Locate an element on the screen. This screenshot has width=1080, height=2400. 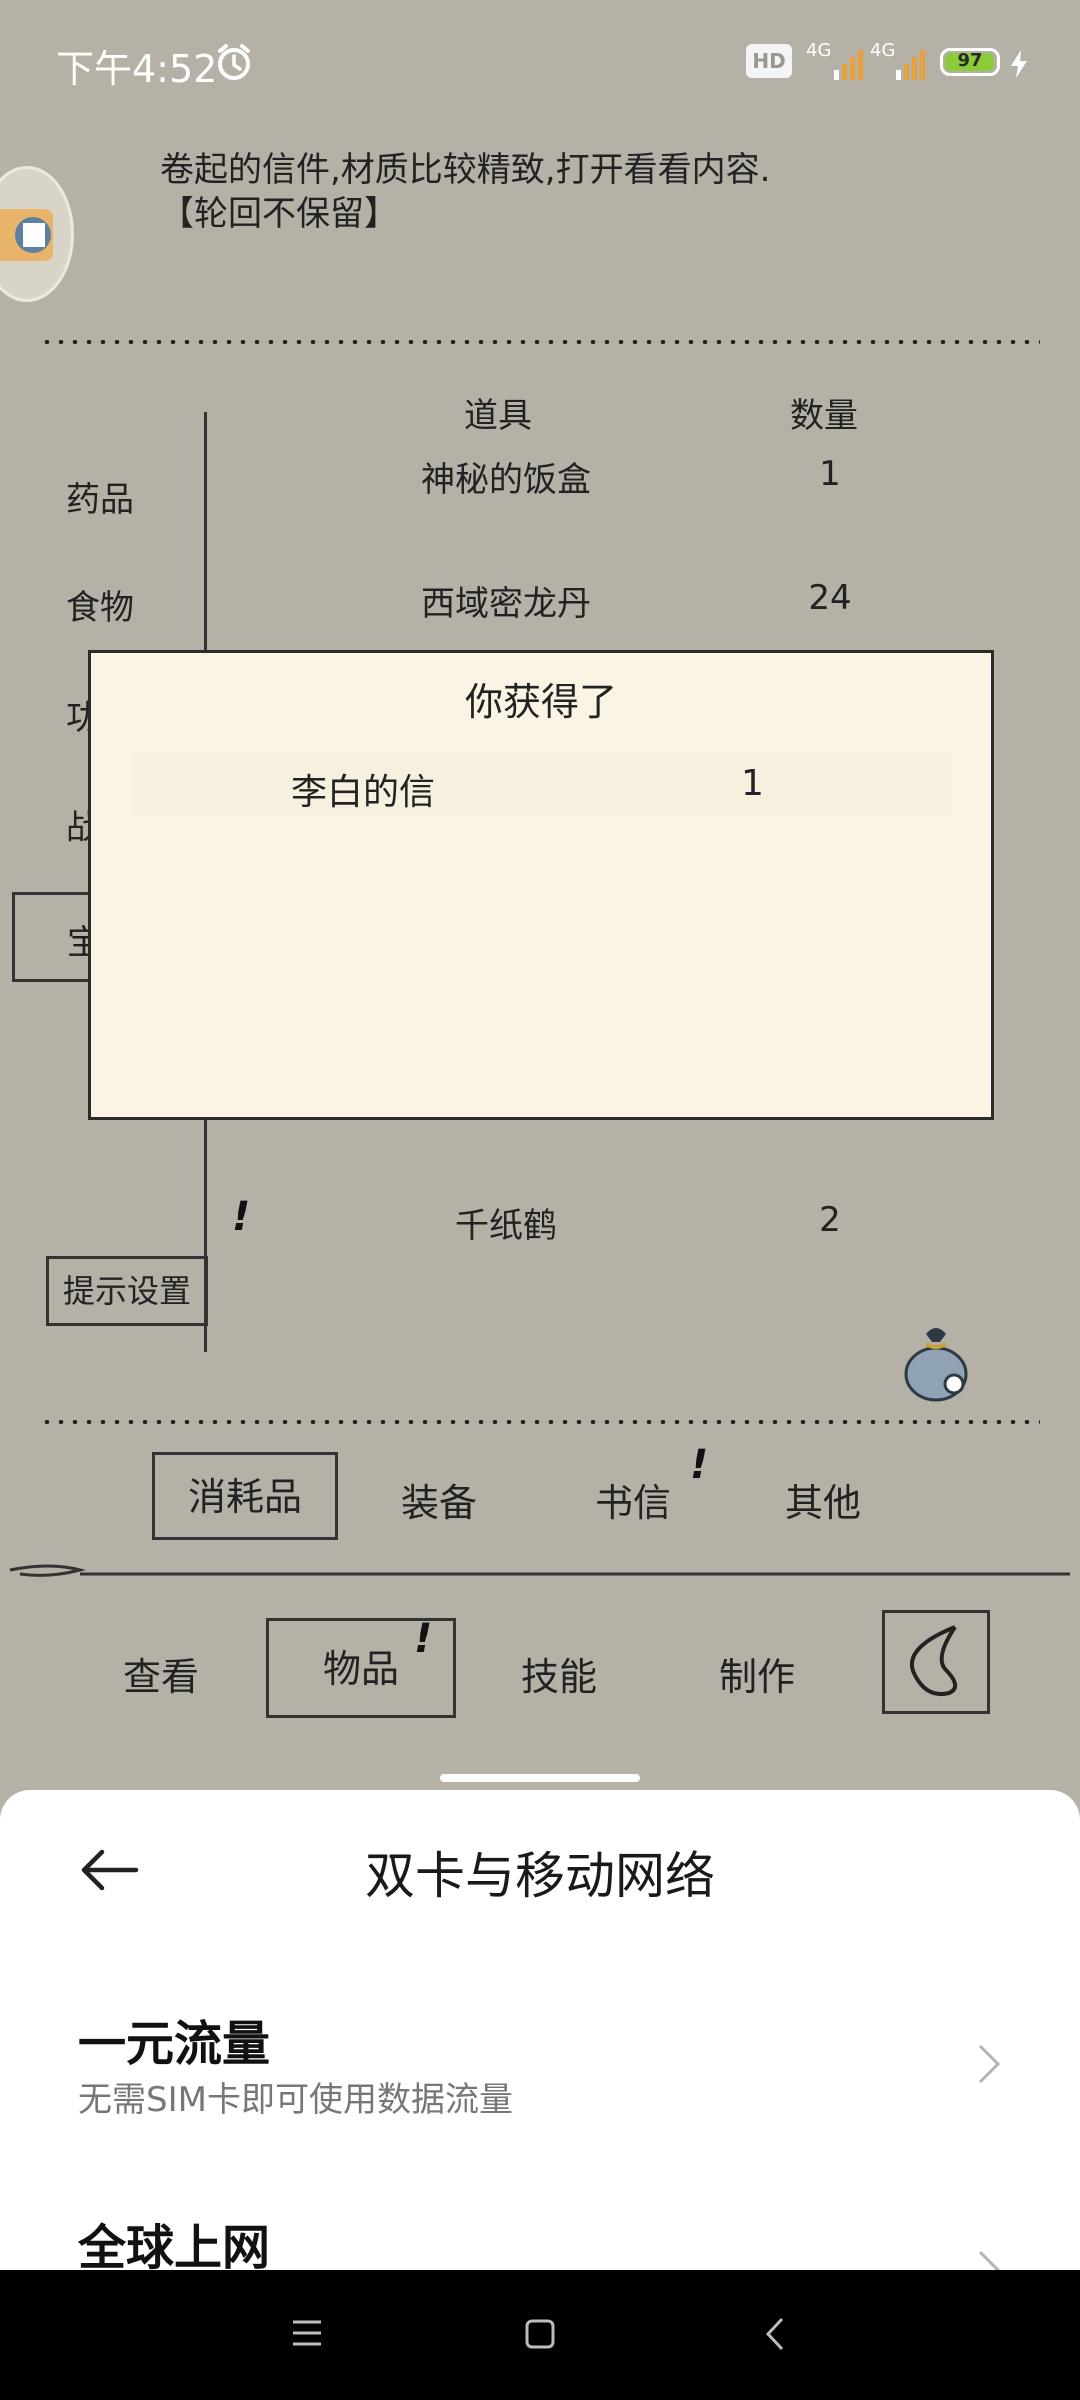
option-one-yuan-data: 一元流量 无需SIM卡即可使用数据流量 is located at coordinates (540, 2070).